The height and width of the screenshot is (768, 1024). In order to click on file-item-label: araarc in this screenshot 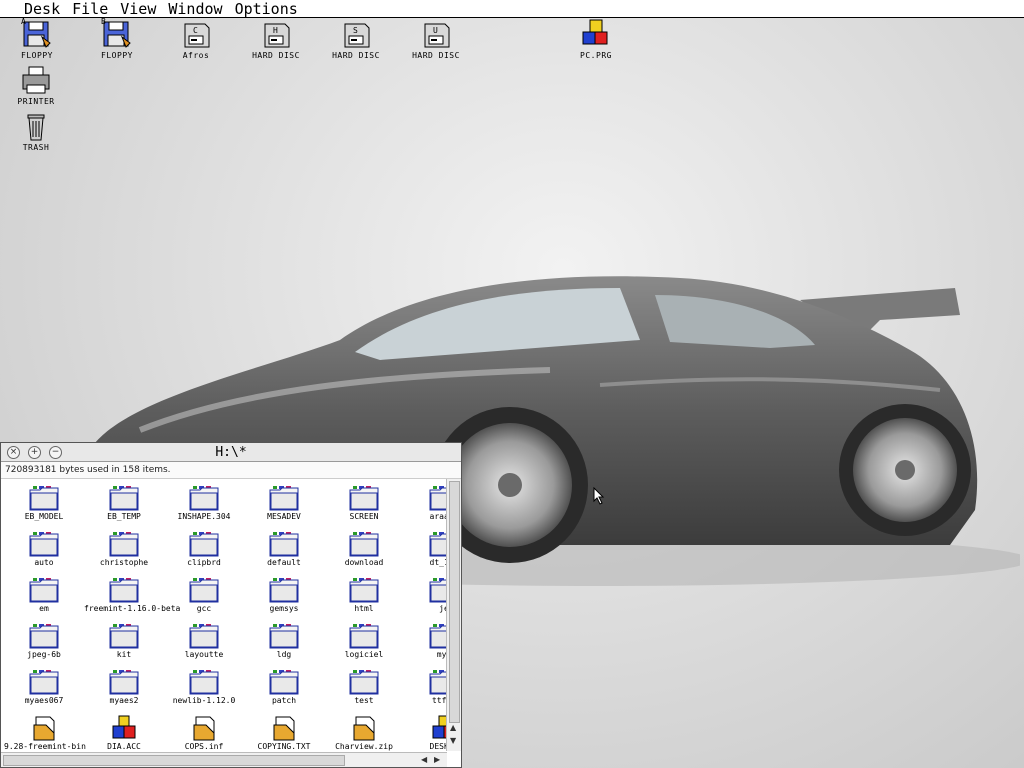, I will do `click(438, 516)`.